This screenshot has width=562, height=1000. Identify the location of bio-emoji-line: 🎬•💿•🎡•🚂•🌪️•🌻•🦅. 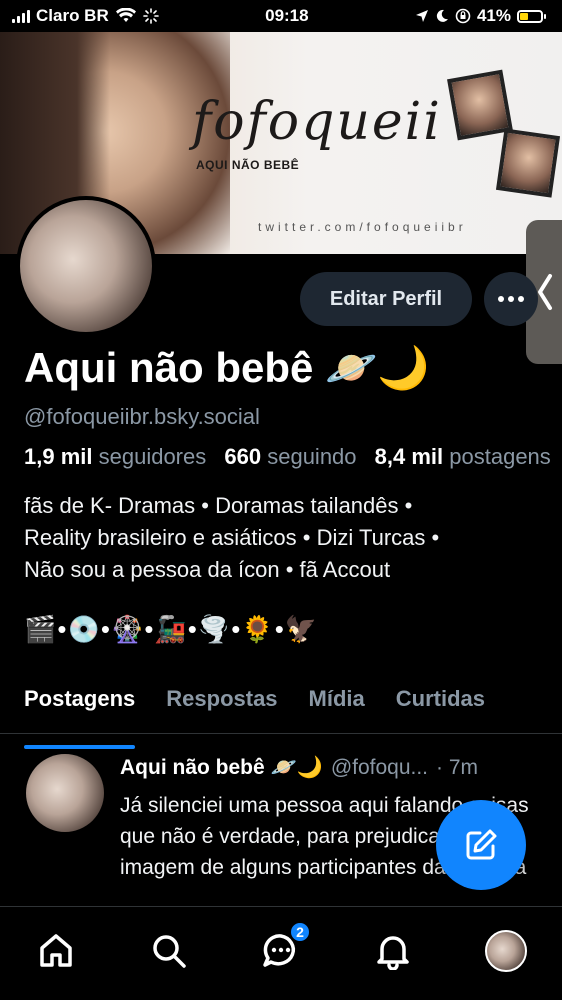
(171, 629).